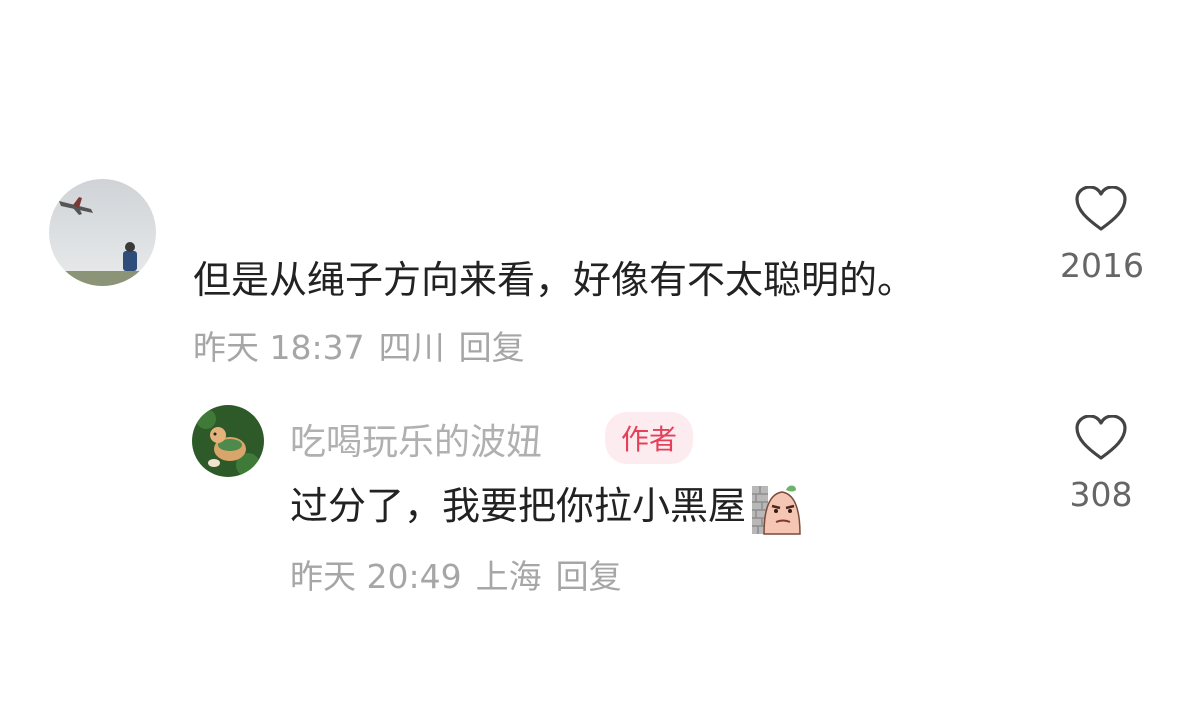  Describe the element at coordinates (1102, 235) in the screenshot. I see `like-button: 2016` at that location.